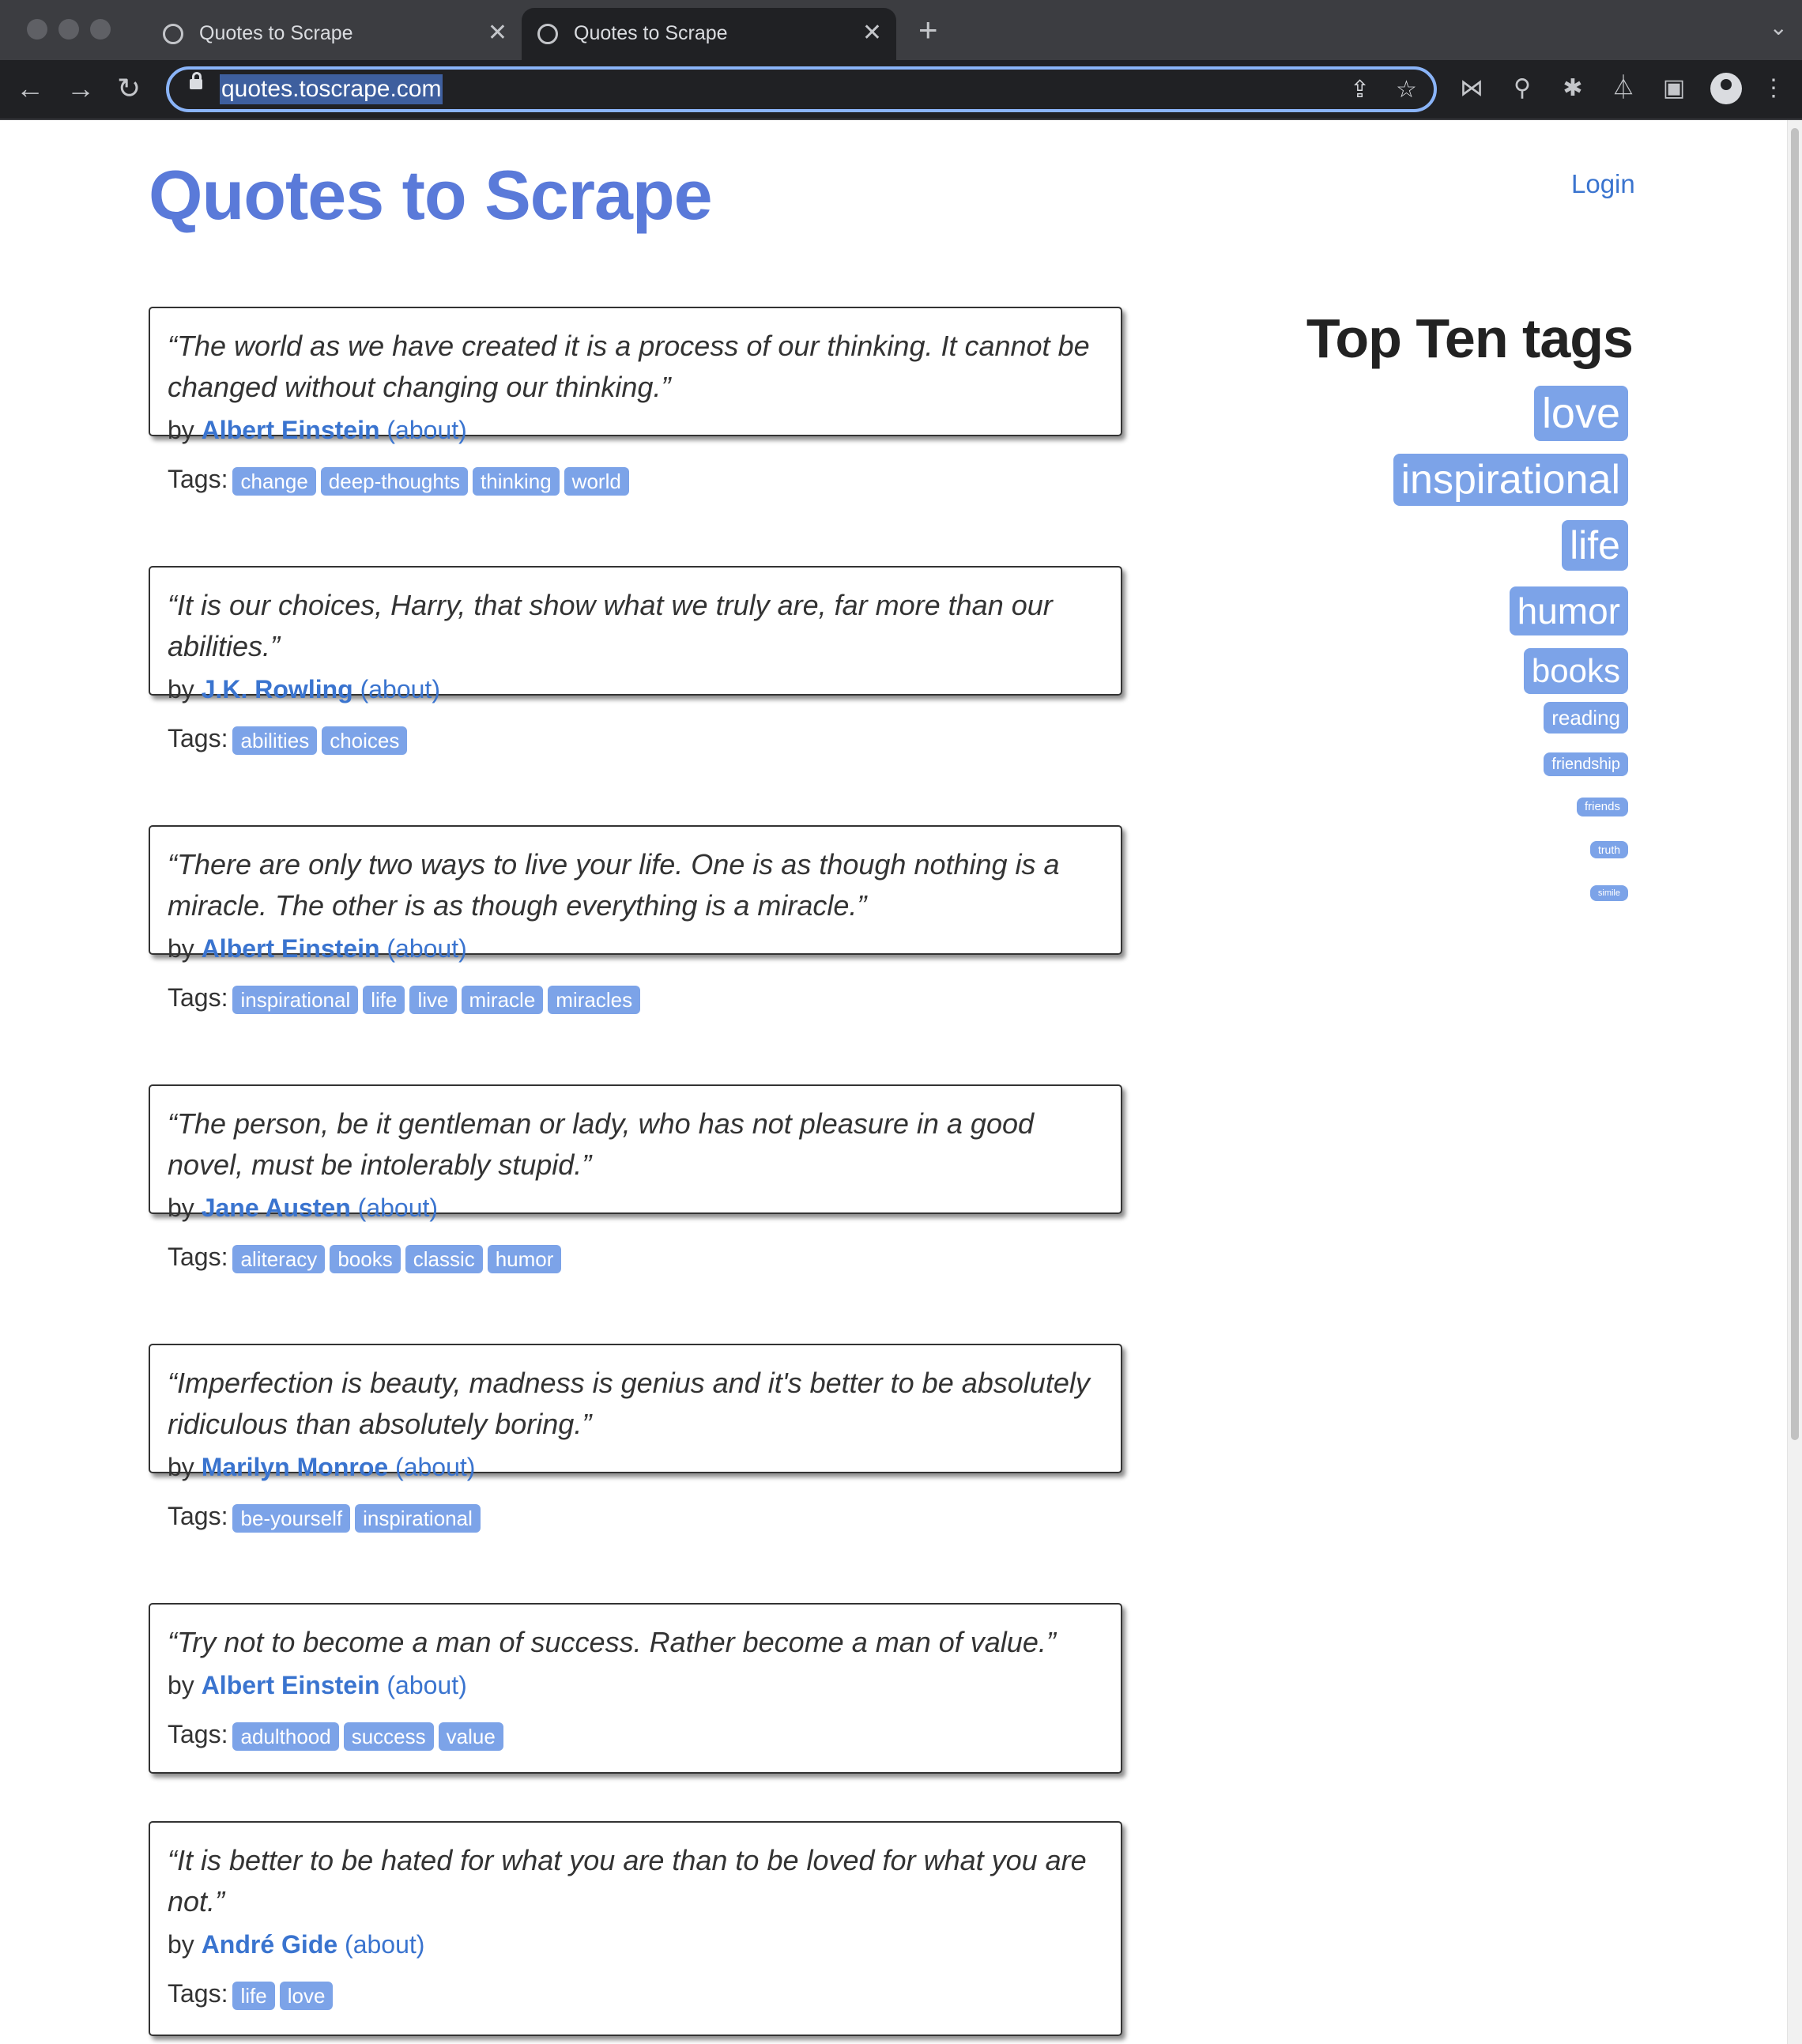  I want to click on scrollbar-thumb, so click(1795, 784).